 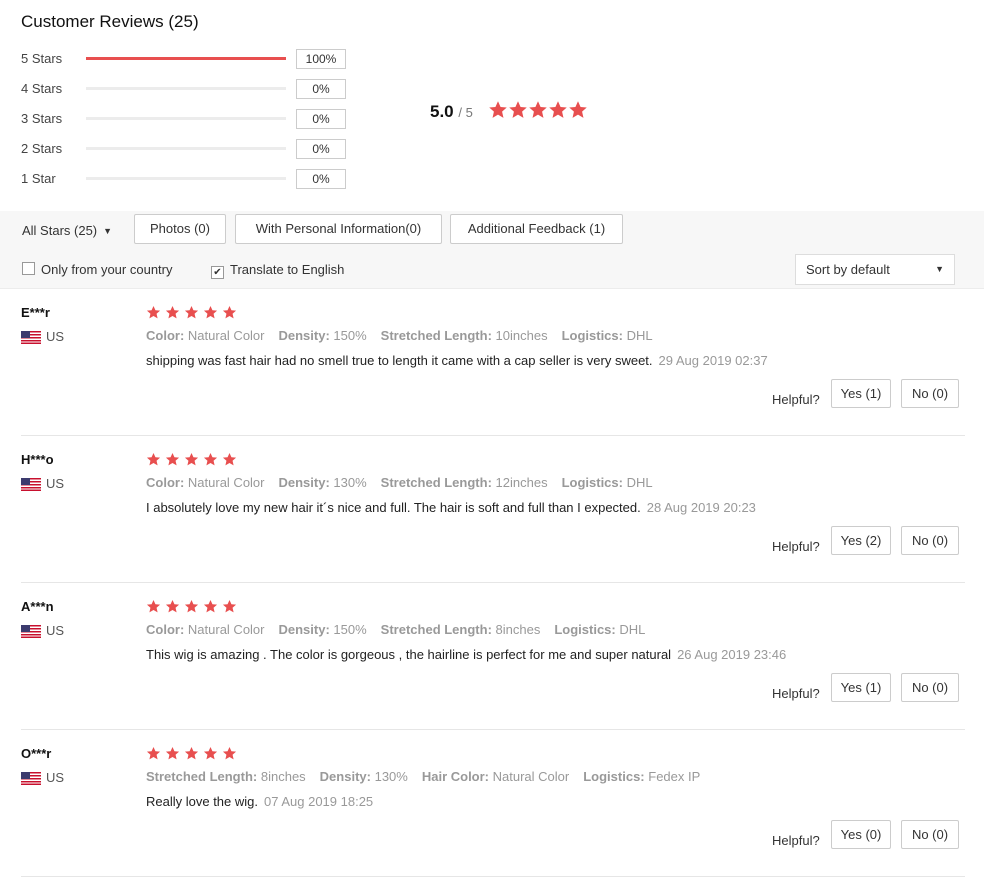 I want to click on review-attr-value: 130%, so click(x=350, y=482).